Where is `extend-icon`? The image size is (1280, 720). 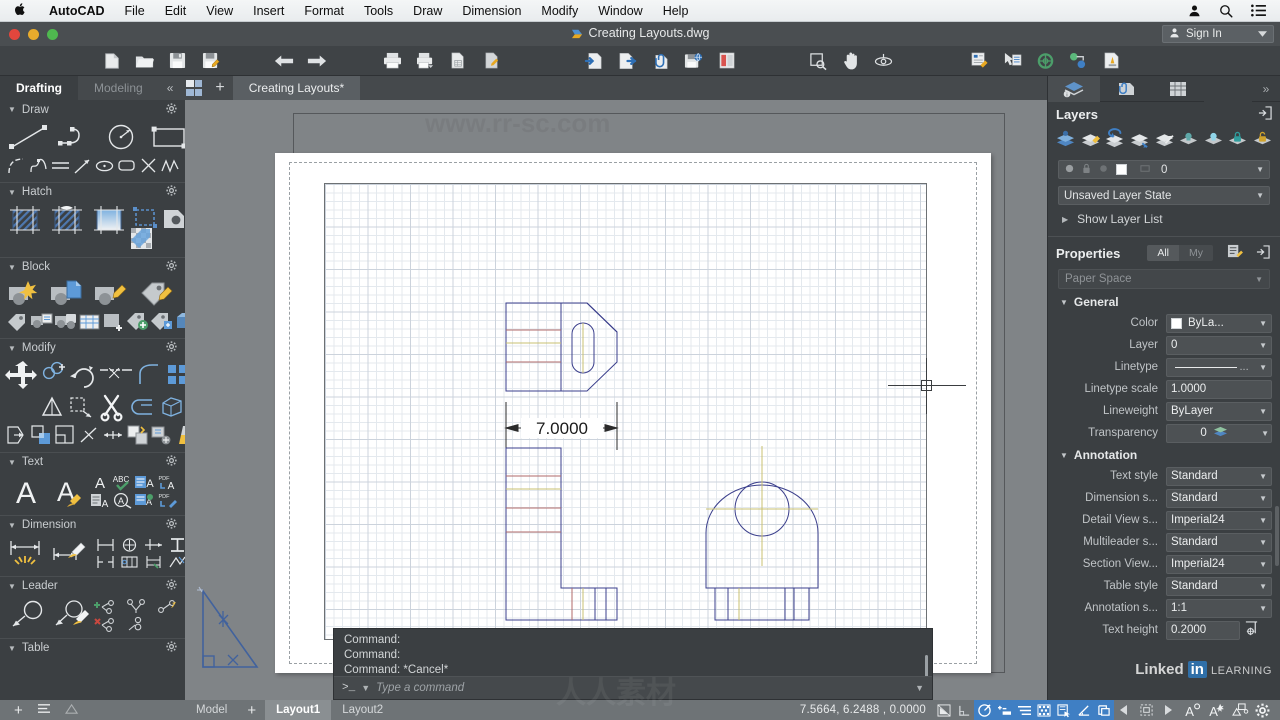 extend-icon is located at coordinates (65, 435).